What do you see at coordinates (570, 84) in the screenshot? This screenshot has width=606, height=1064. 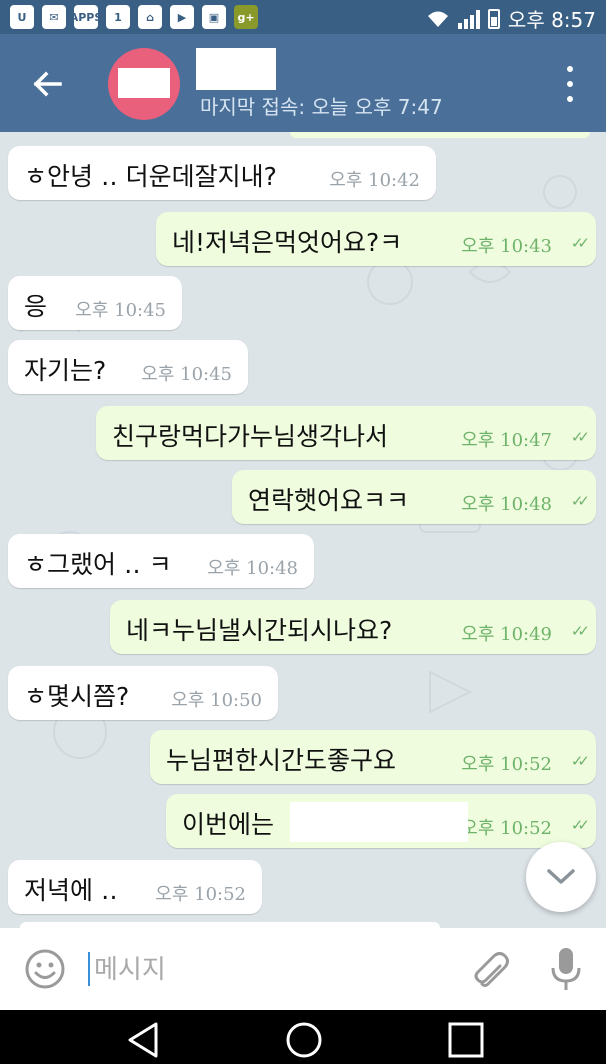 I see `more-menu-icon` at bounding box center [570, 84].